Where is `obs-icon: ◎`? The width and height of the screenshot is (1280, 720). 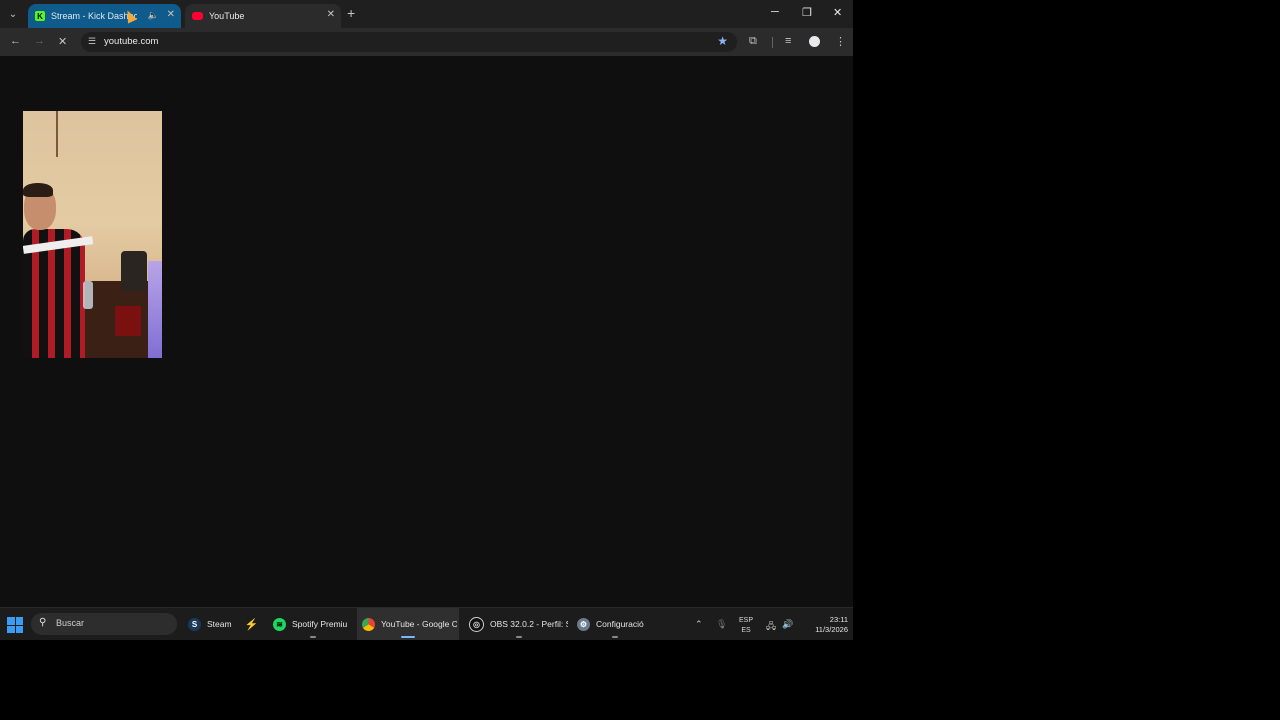
obs-icon: ◎ is located at coordinates (476, 624).